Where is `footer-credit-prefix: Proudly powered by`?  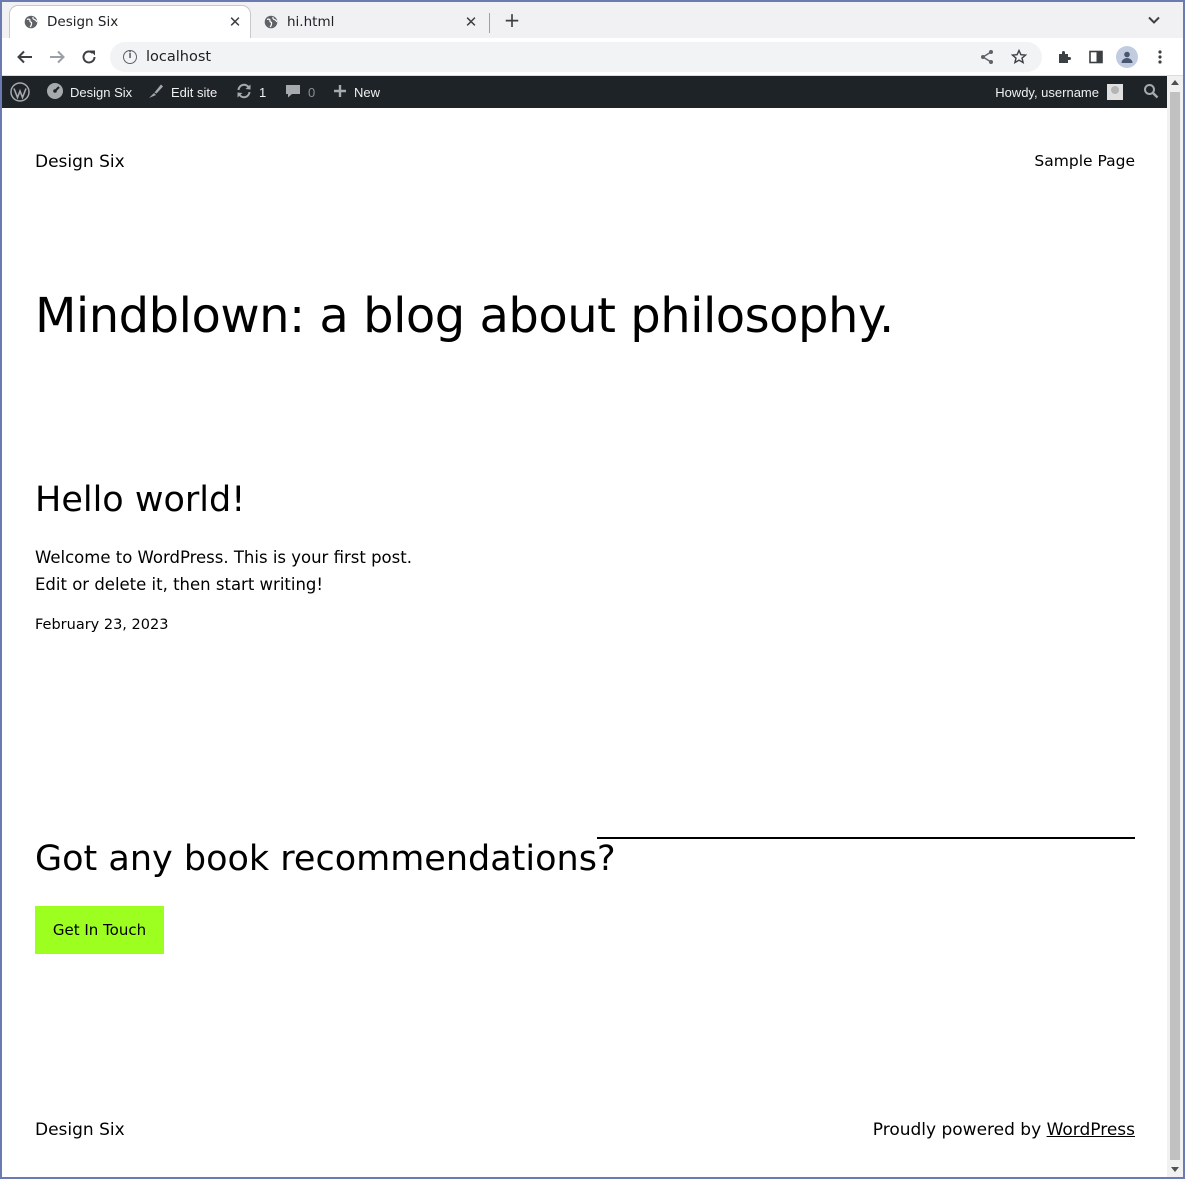
footer-credit-prefix: Proudly powered by is located at coordinates (959, 1130).